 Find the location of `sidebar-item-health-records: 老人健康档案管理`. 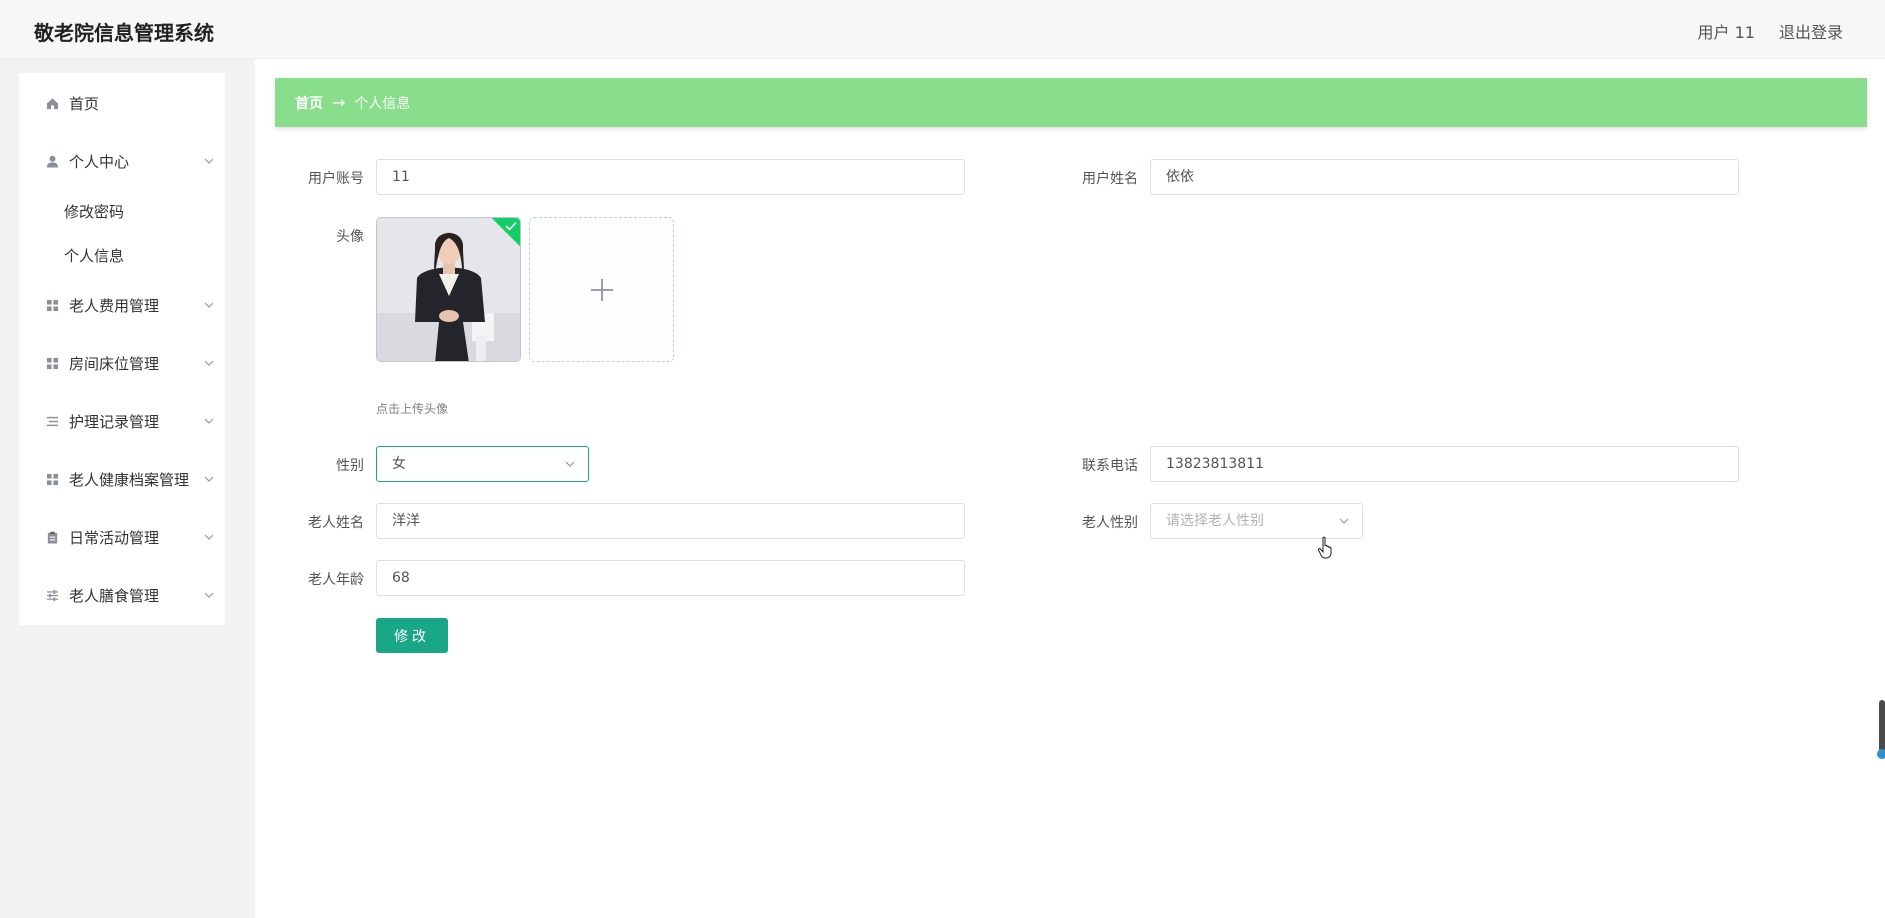

sidebar-item-health-records: 老人健康档案管理 is located at coordinates (122, 479).